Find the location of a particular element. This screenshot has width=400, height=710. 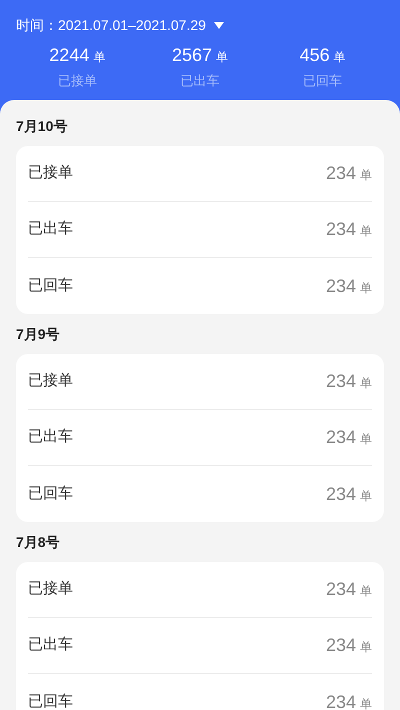

date-heading: 7月8号 is located at coordinates (38, 542).